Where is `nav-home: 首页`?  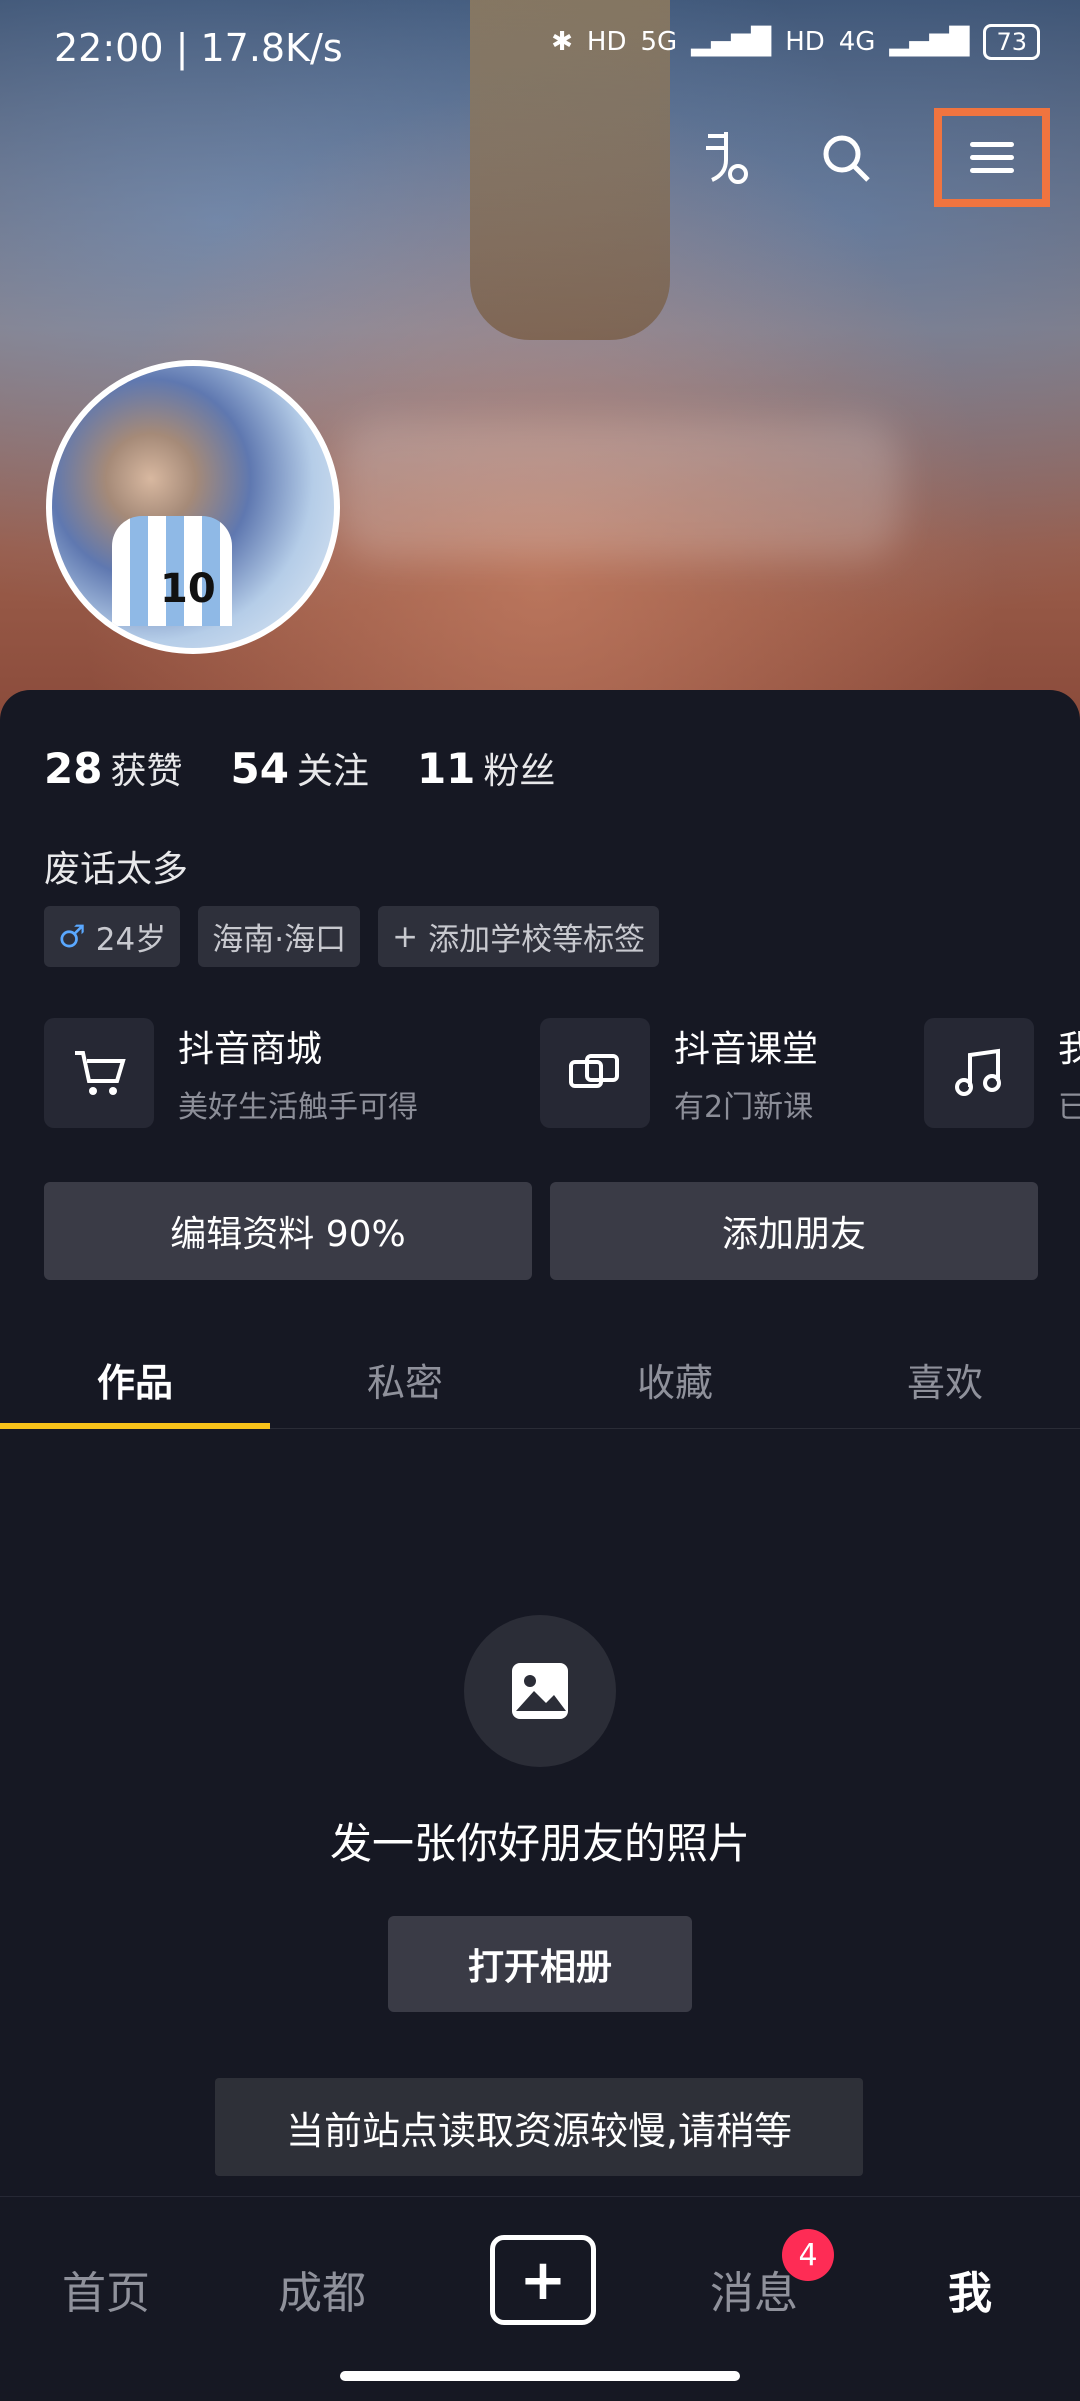
nav-home: 首页 is located at coordinates (106, 2289).